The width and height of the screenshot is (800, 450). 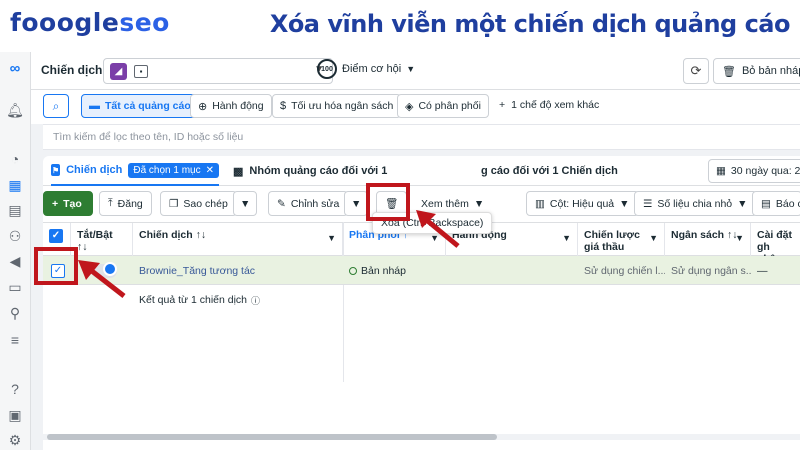 What do you see at coordinates (210, 170) in the screenshot?
I see `close-icon: ✕` at bounding box center [210, 170].